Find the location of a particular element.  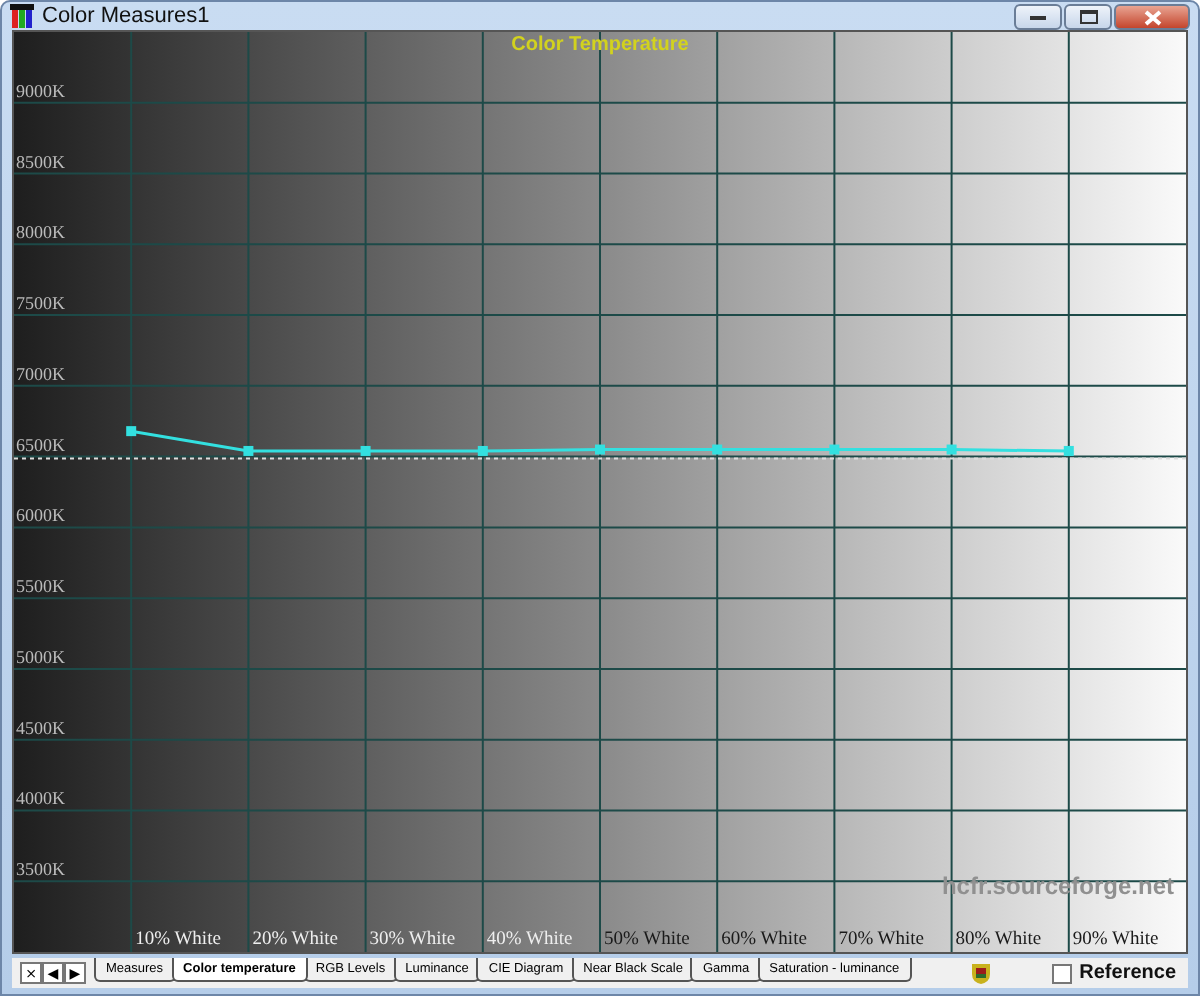

shield-icon is located at coordinates (980, 973).